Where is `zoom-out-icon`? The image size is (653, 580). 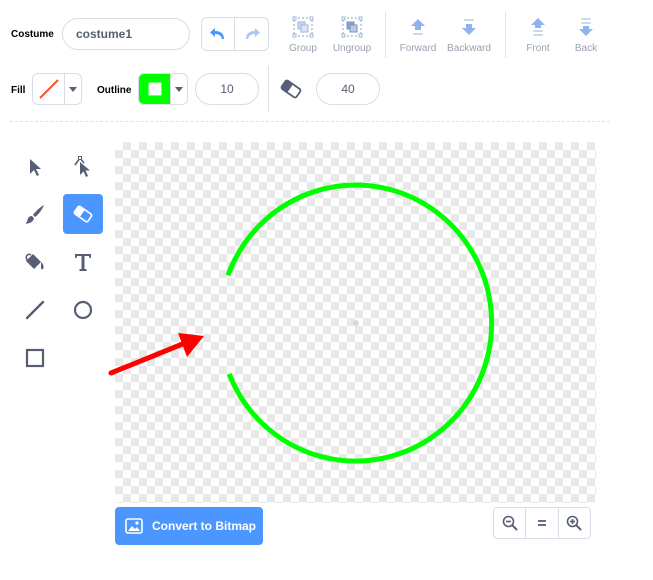 zoom-out-icon is located at coordinates (510, 523).